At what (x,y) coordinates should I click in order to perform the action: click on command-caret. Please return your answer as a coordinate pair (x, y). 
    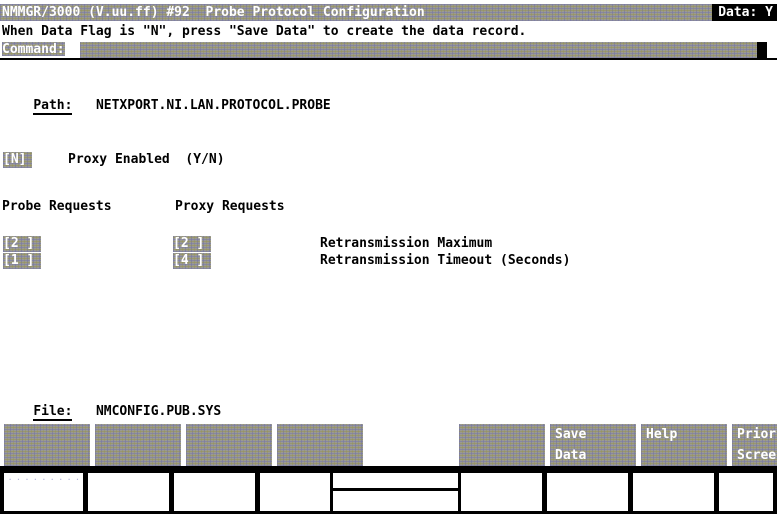
    Looking at the image, I should click on (762, 50).